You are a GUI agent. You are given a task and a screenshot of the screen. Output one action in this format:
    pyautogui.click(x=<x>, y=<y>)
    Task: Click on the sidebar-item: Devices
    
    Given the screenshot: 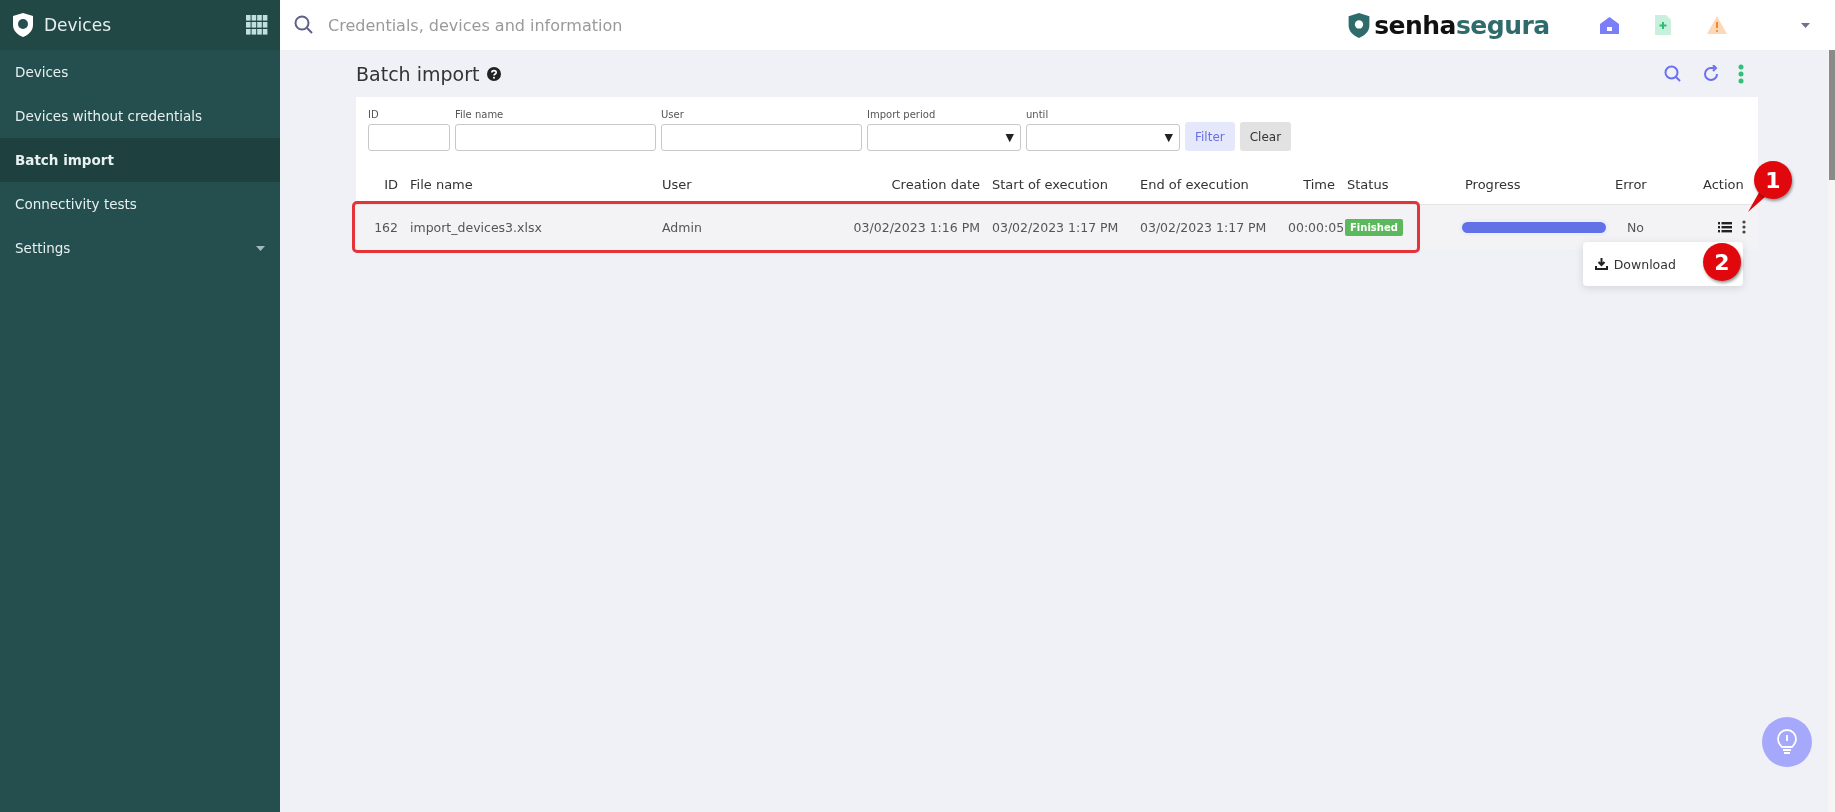 What is the action you would take?
    pyautogui.click(x=140, y=72)
    